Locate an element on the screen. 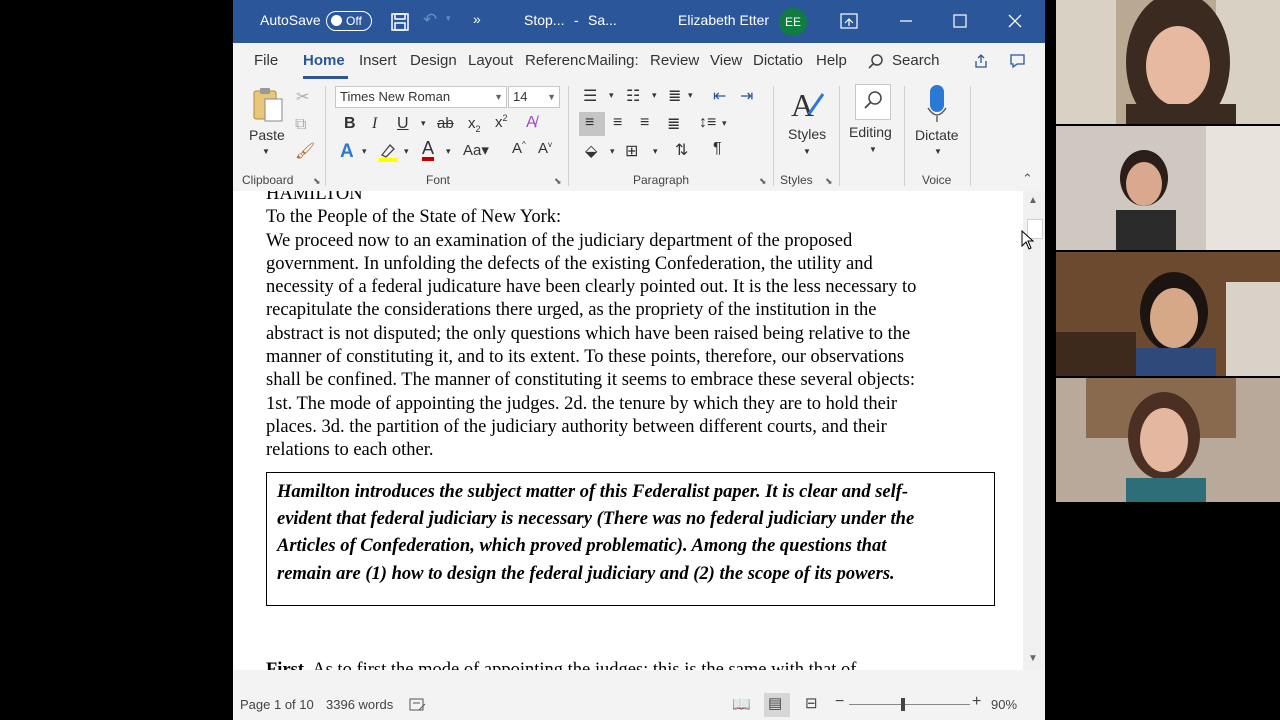 This screenshot has height=720, width=1280. format-painter-icon: 🖌 is located at coordinates (305, 151).